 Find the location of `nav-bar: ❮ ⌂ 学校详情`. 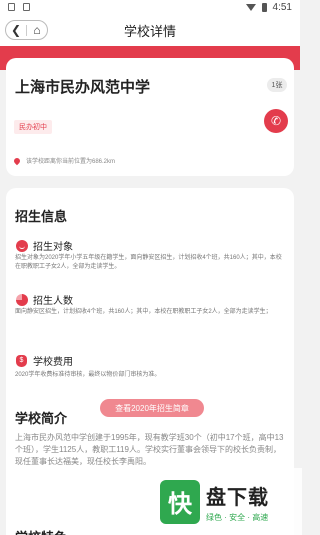

nav-bar: ❮ ⌂ 学校详情 is located at coordinates (150, 30).